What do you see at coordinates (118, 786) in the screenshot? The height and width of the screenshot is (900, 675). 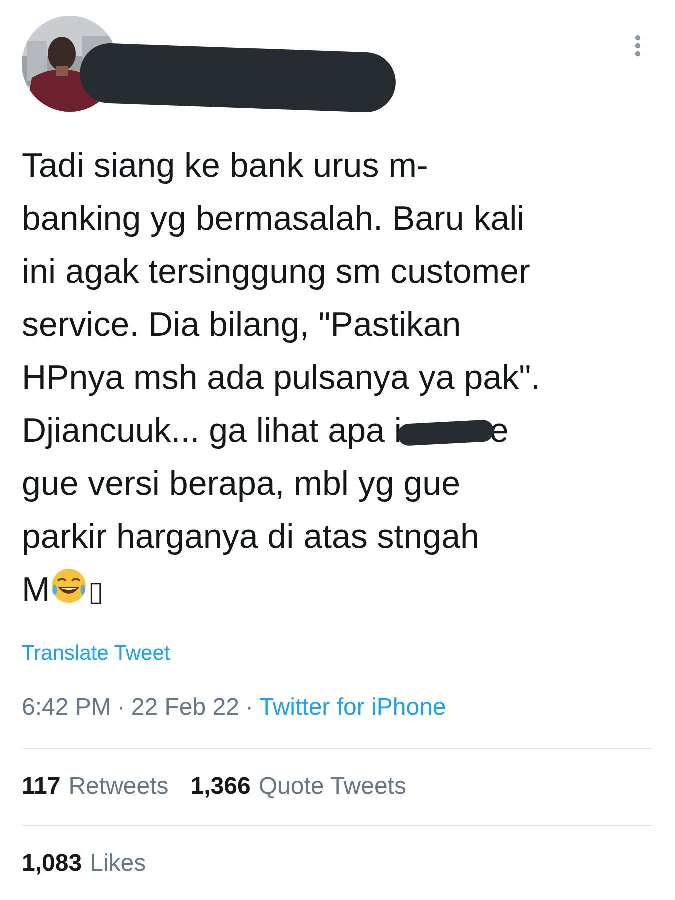 I see `stat-label: Retweets` at bounding box center [118, 786].